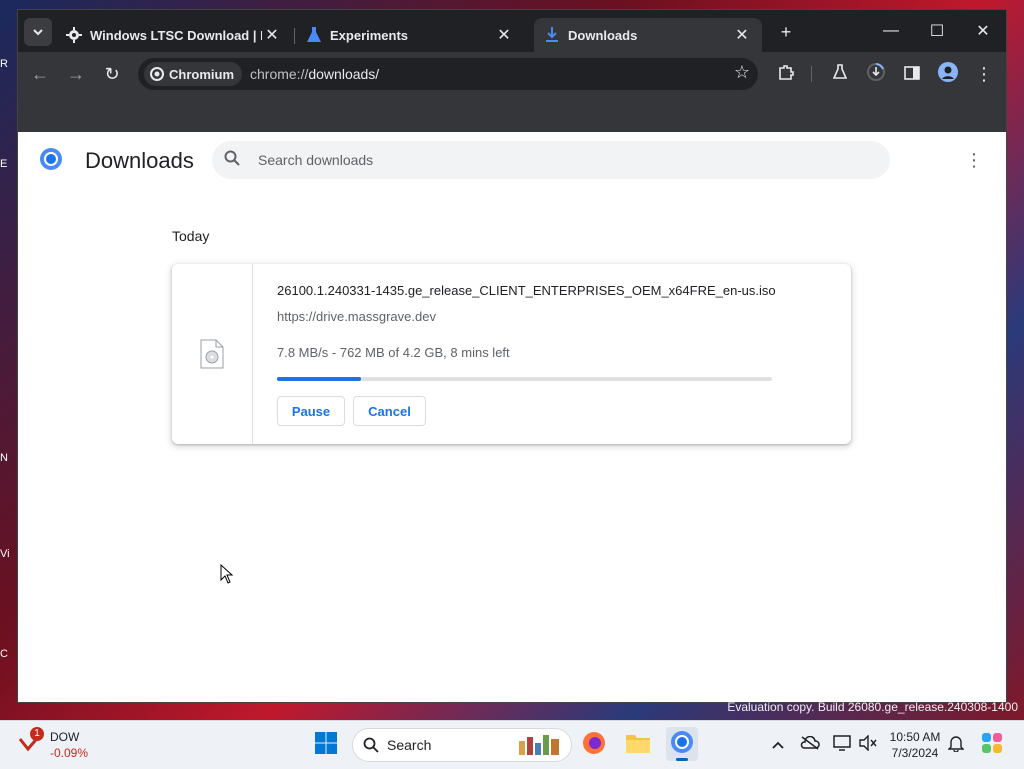  Describe the element at coordinates (974, 160) in the screenshot. I see `page-menu-icon: ⋮` at that location.